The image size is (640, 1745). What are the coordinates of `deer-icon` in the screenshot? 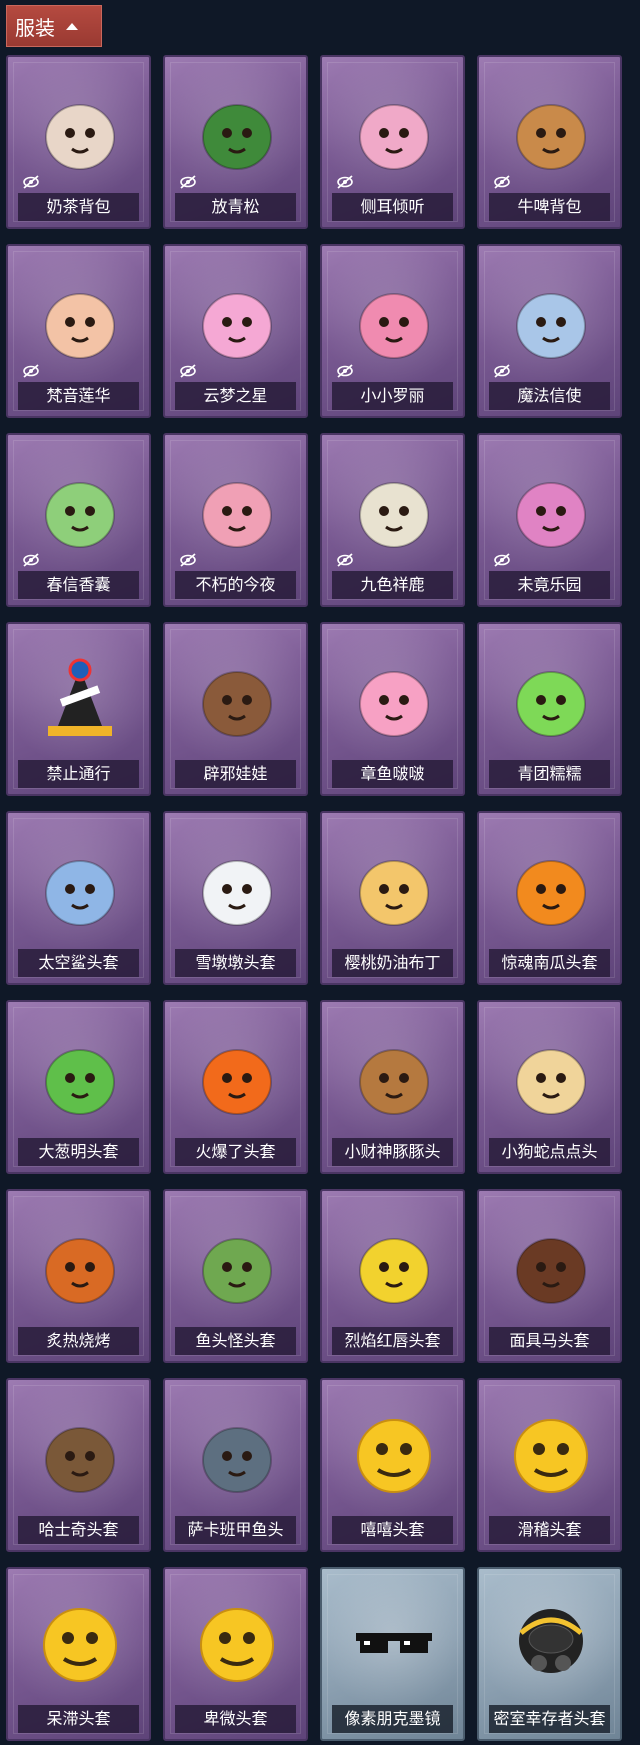 It's located at (394, 509).